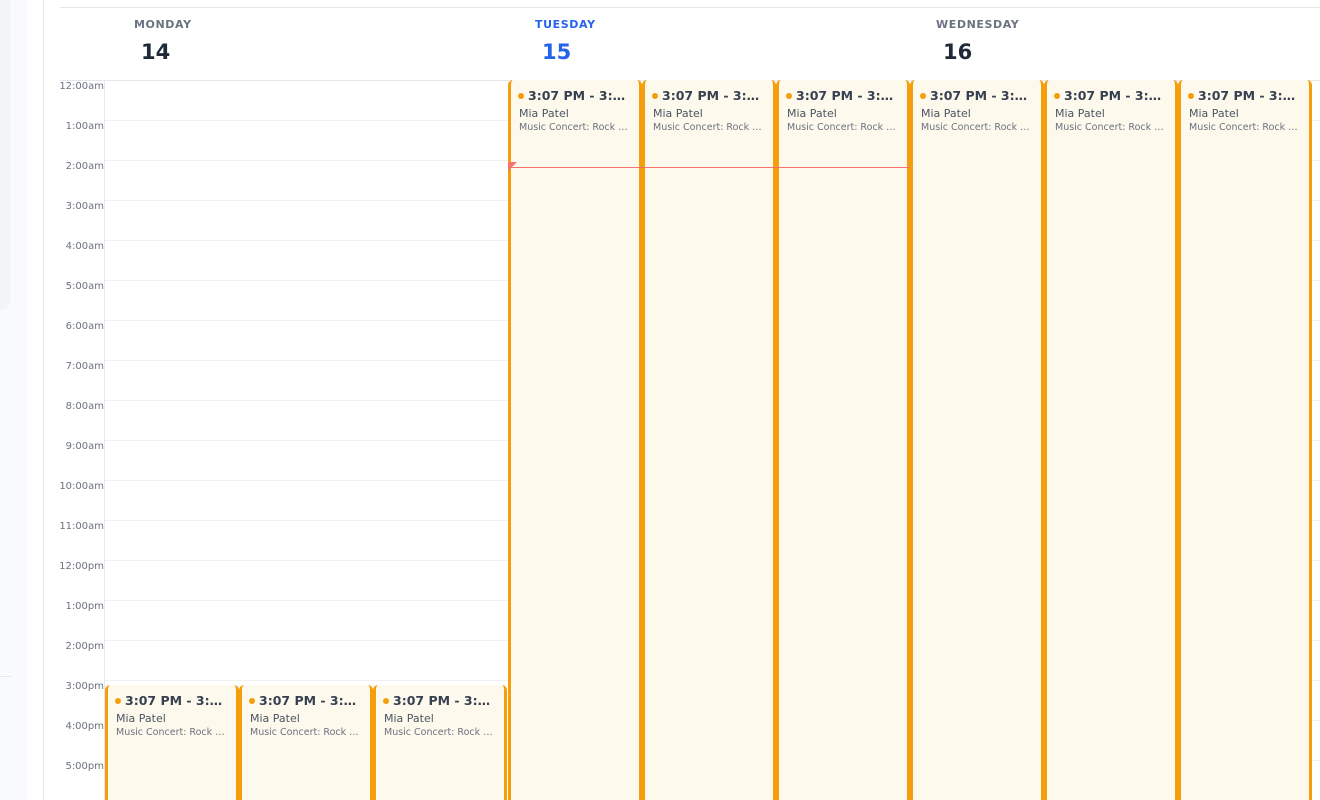 The image size is (1320, 800). What do you see at coordinates (163, 24) in the screenshot?
I see `day-name: MONDAY` at bounding box center [163, 24].